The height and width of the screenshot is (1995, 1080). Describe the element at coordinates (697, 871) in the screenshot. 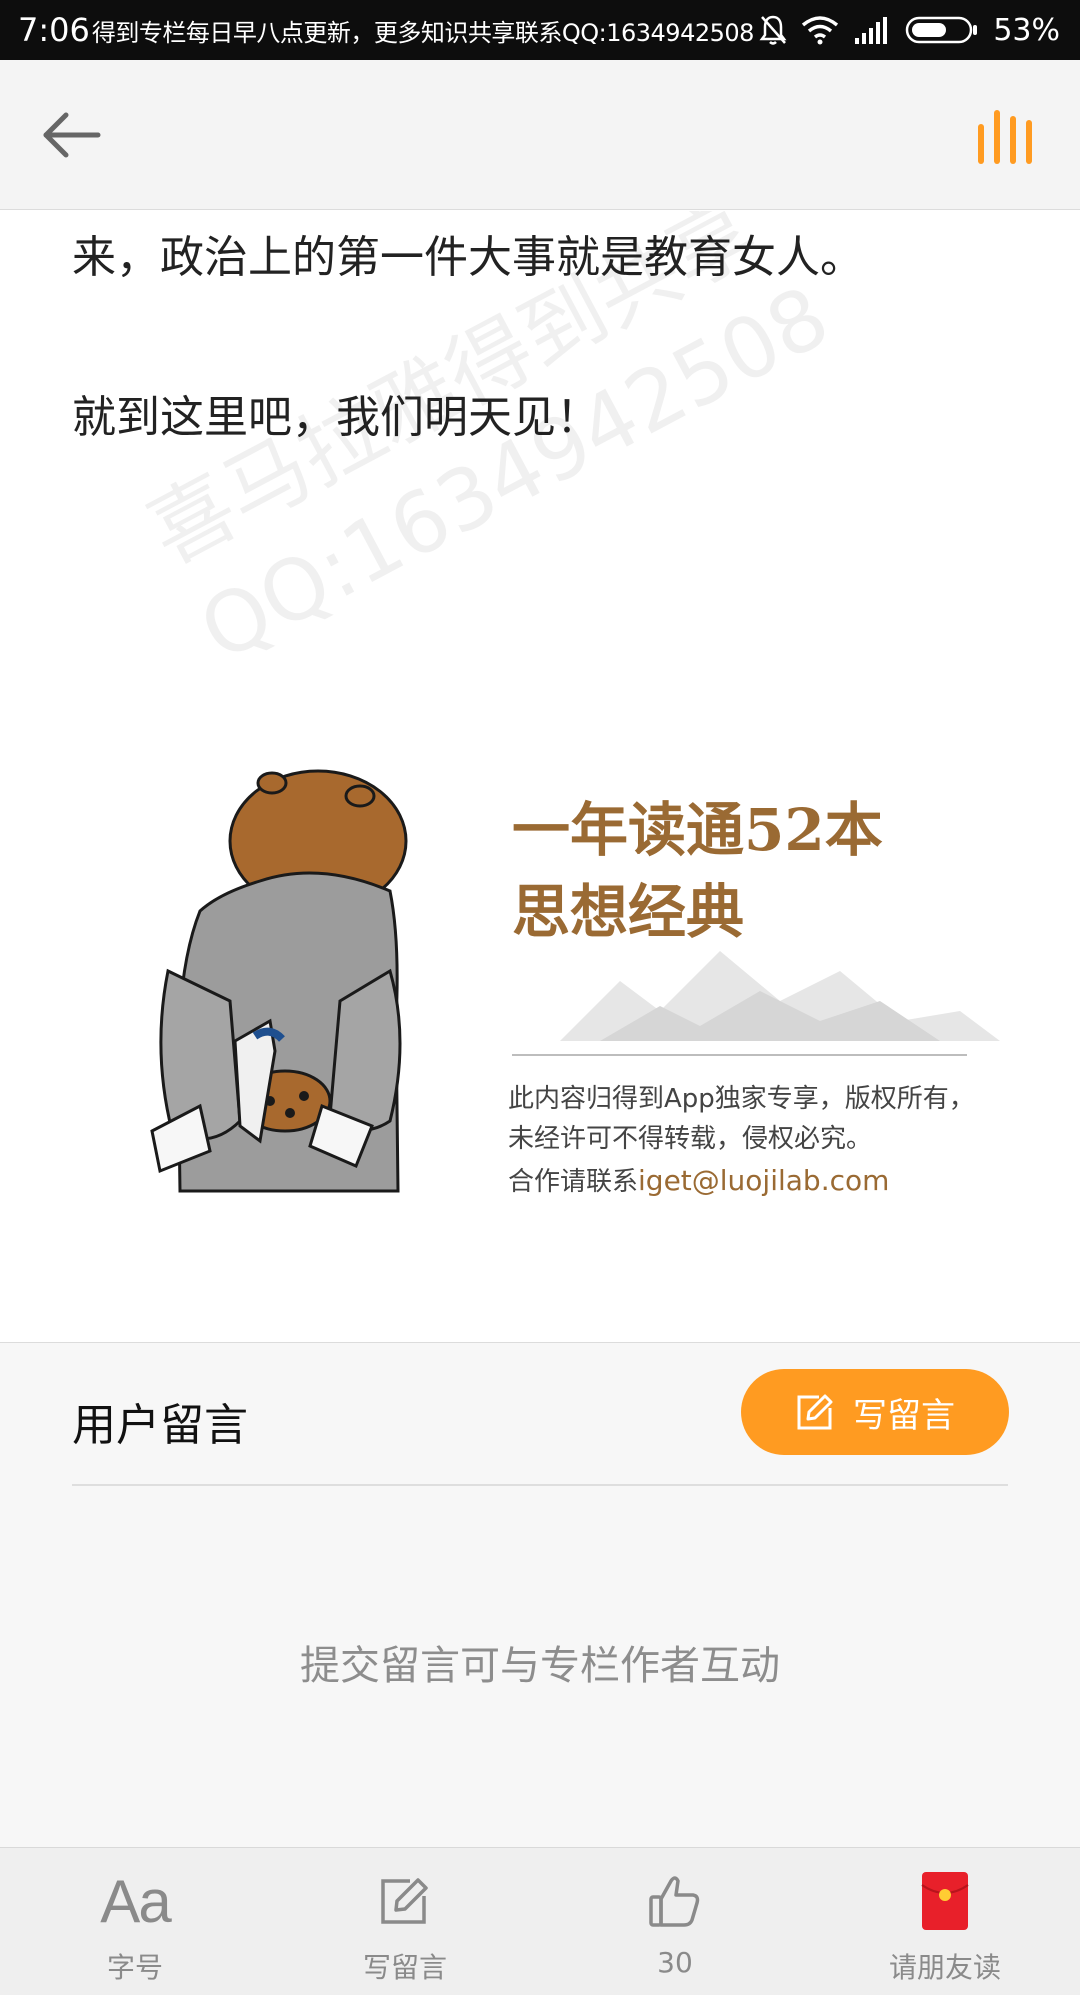

I see `promo-title: 一年读通52本 思想经典` at that location.